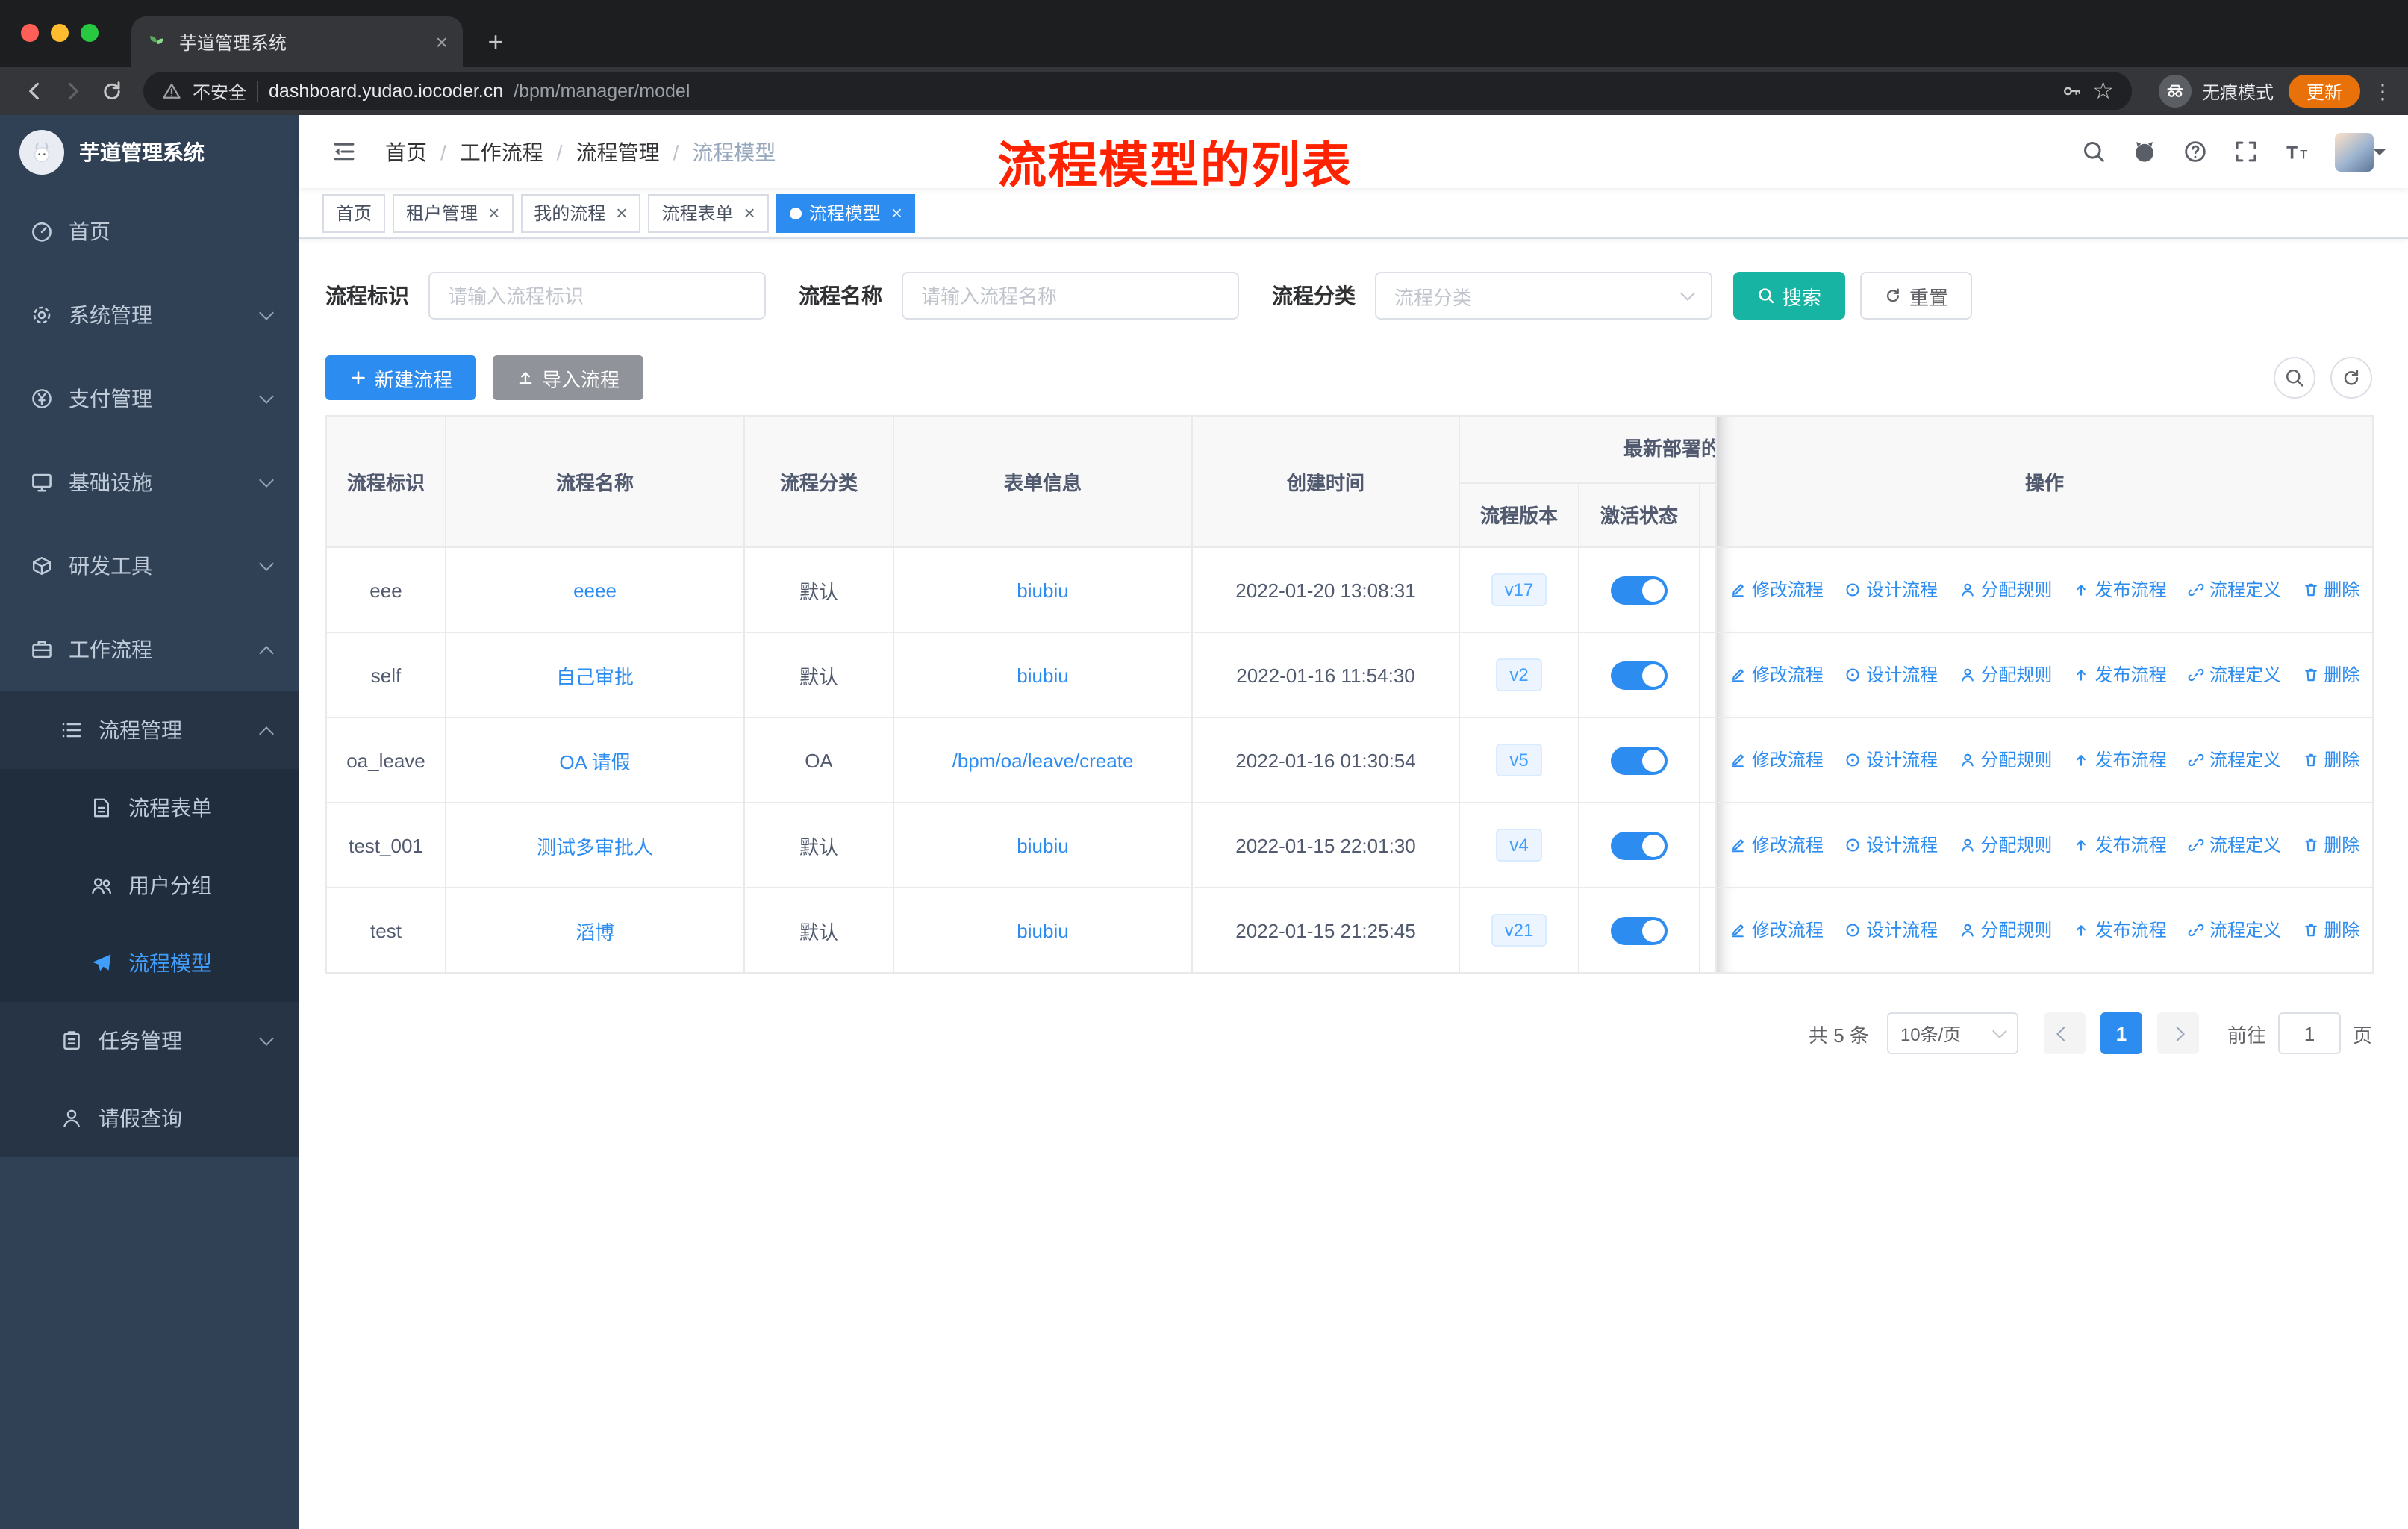  What do you see at coordinates (2121, 1033) in the screenshot?
I see `page-1-button: 1` at bounding box center [2121, 1033].